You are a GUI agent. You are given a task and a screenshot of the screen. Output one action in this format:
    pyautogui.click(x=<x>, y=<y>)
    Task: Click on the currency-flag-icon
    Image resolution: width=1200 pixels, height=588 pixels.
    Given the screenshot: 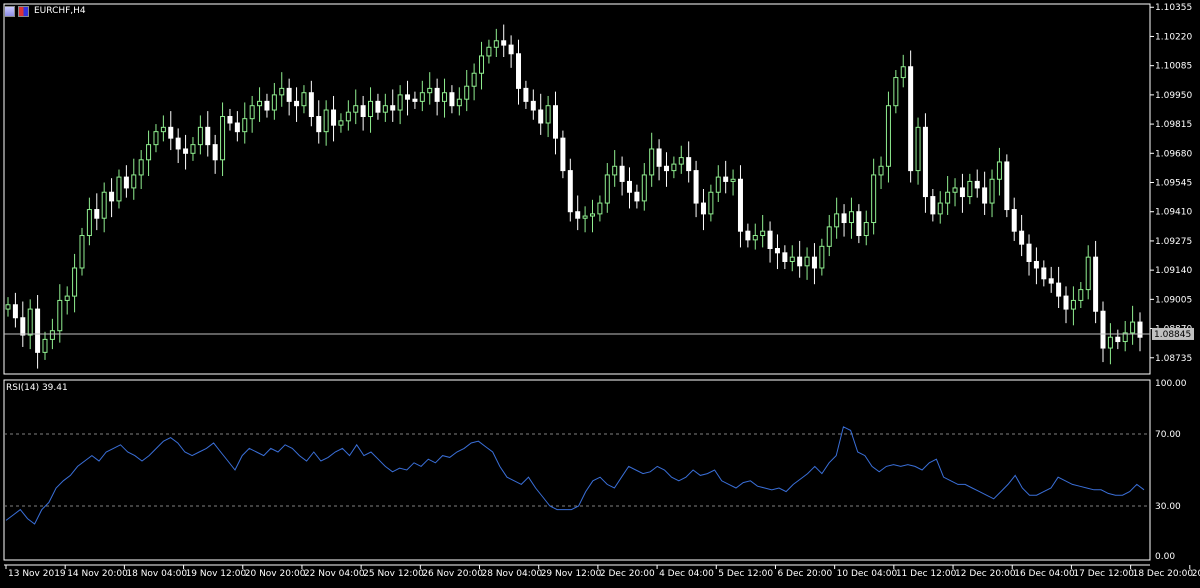 What is the action you would take?
    pyautogui.click(x=23, y=11)
    